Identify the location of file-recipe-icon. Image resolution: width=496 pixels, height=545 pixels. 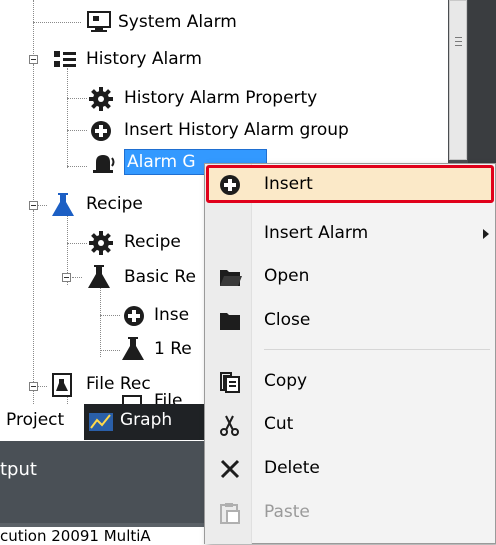
(62, 385).